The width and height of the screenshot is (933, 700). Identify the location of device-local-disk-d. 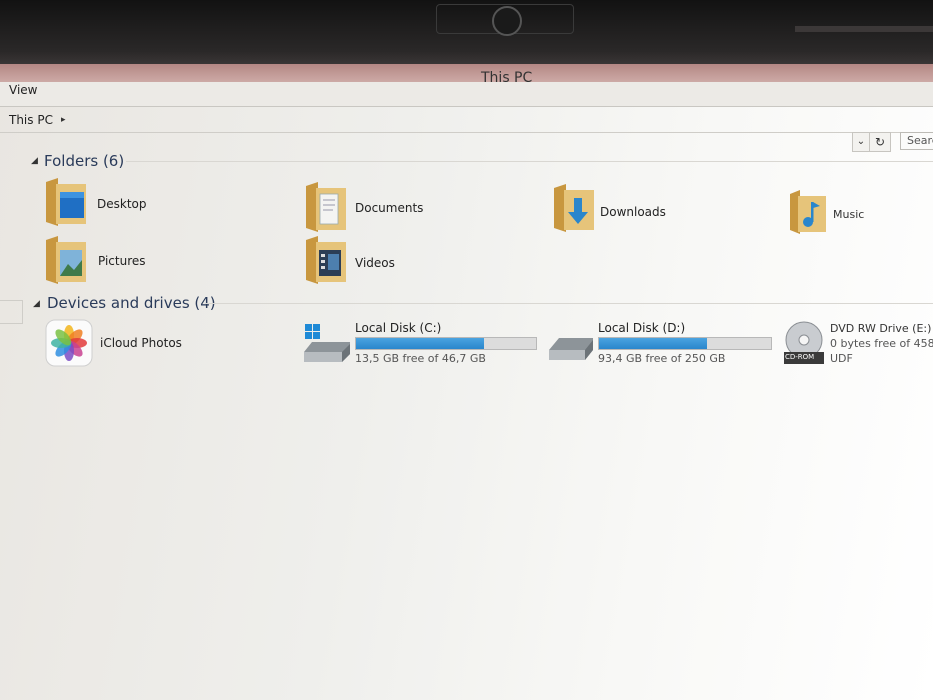
(571, 349).